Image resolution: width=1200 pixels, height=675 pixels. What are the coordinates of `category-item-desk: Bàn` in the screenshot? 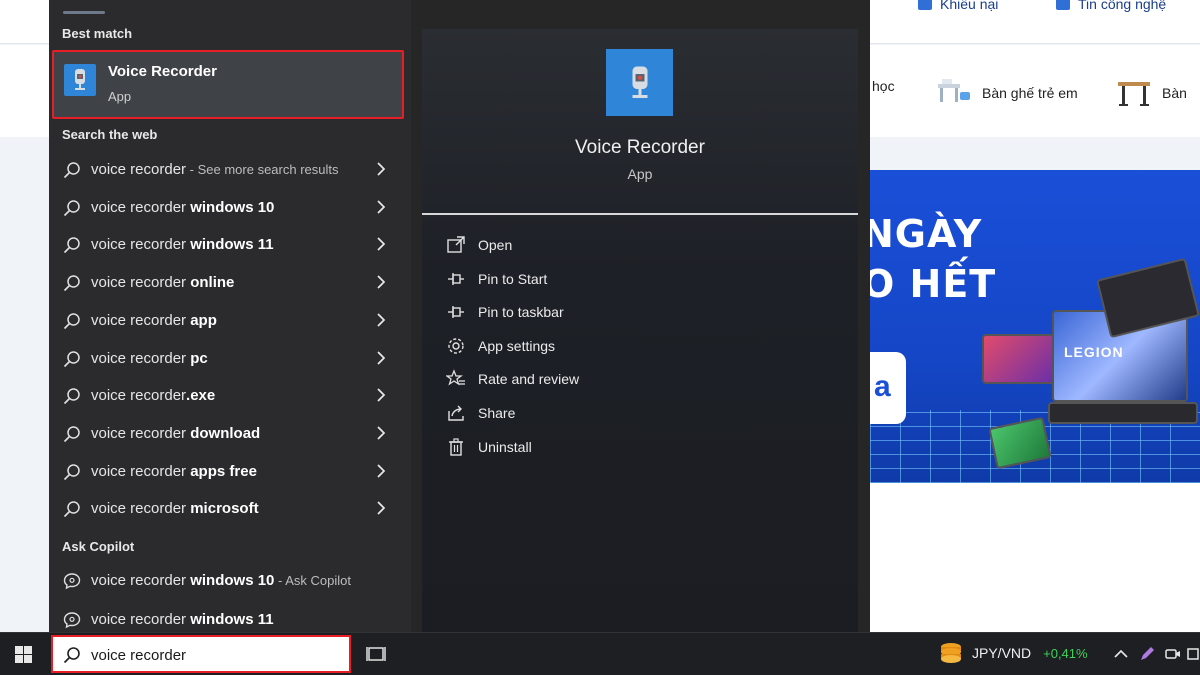 It's located at (1151, 93).